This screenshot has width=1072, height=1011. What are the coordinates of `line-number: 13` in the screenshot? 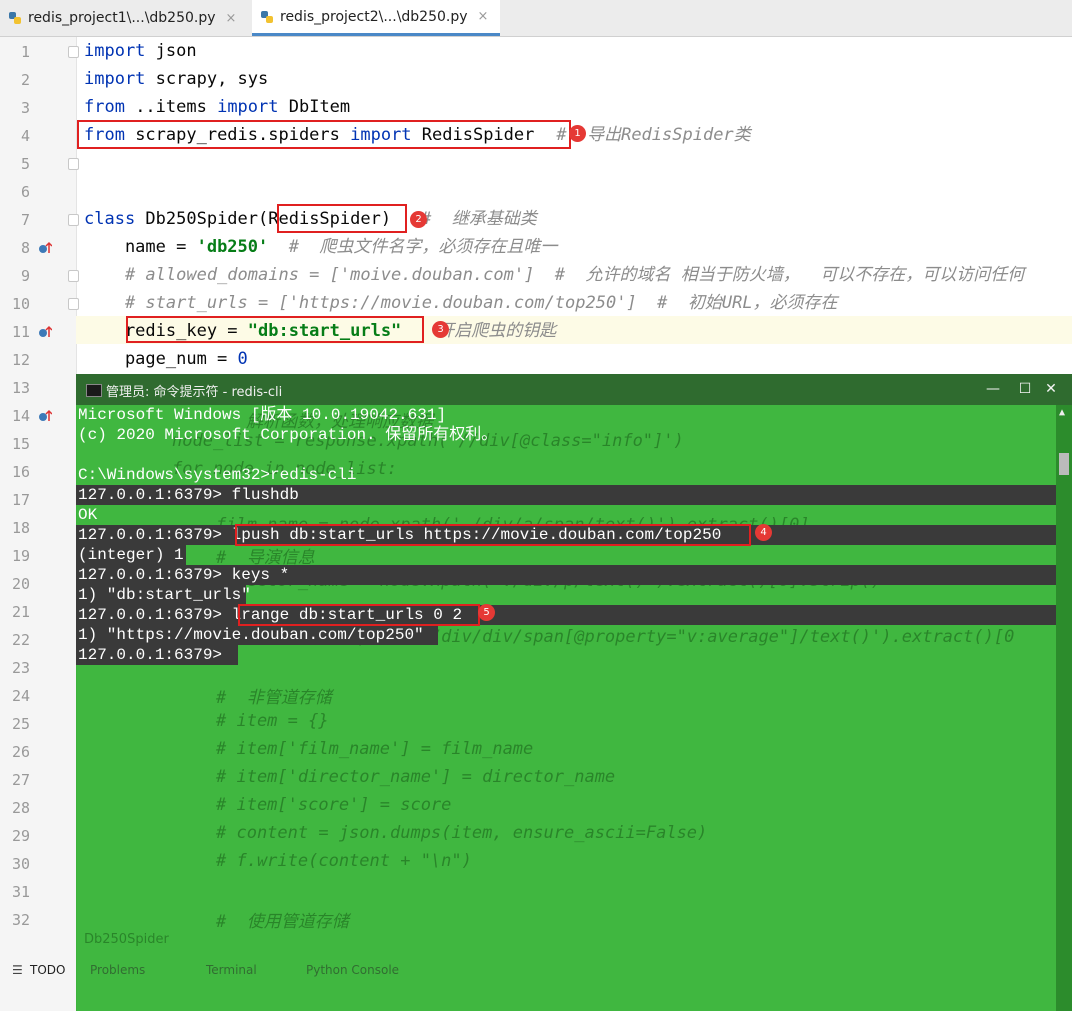 It's located at (20, 388).